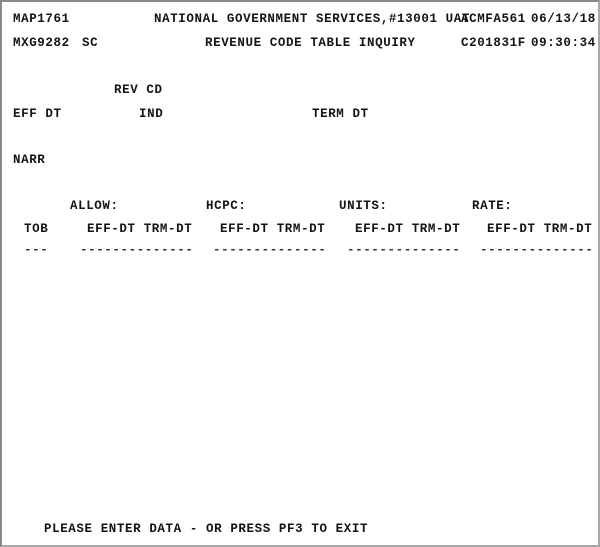 The image size is (600, 547). Describe the element at coordinates (396, 113) in the screenshot. I see `term-dt-input` at that location.